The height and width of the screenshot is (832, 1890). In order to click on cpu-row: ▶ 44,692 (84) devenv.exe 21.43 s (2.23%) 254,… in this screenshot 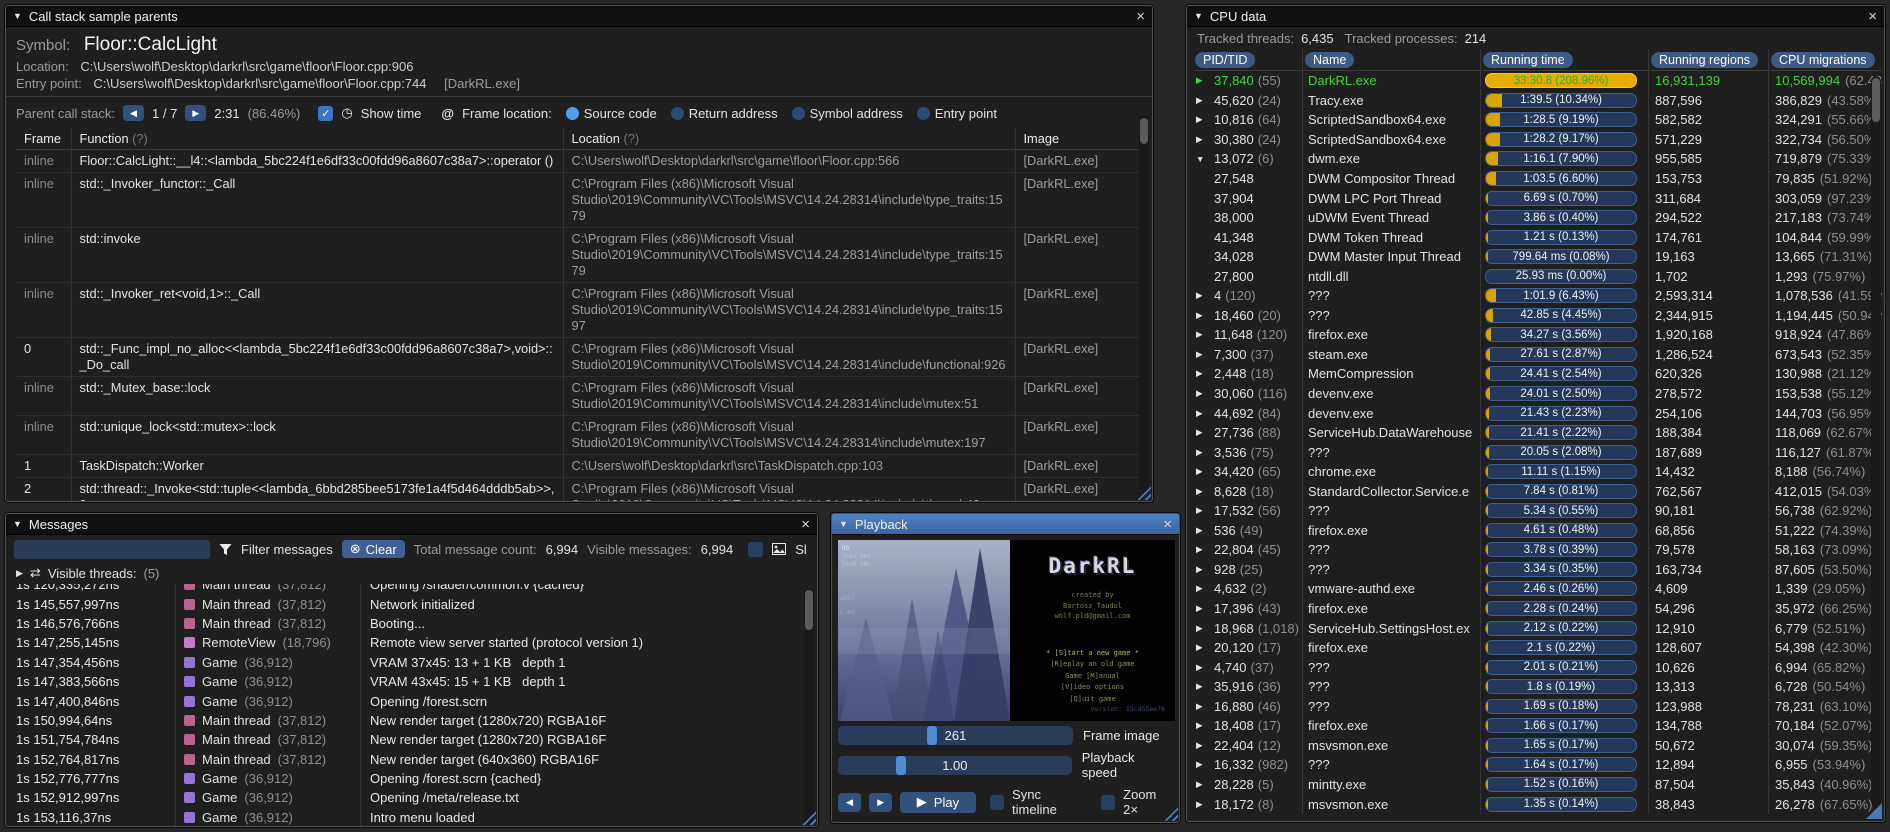, I will do `click(1537, 413)`.